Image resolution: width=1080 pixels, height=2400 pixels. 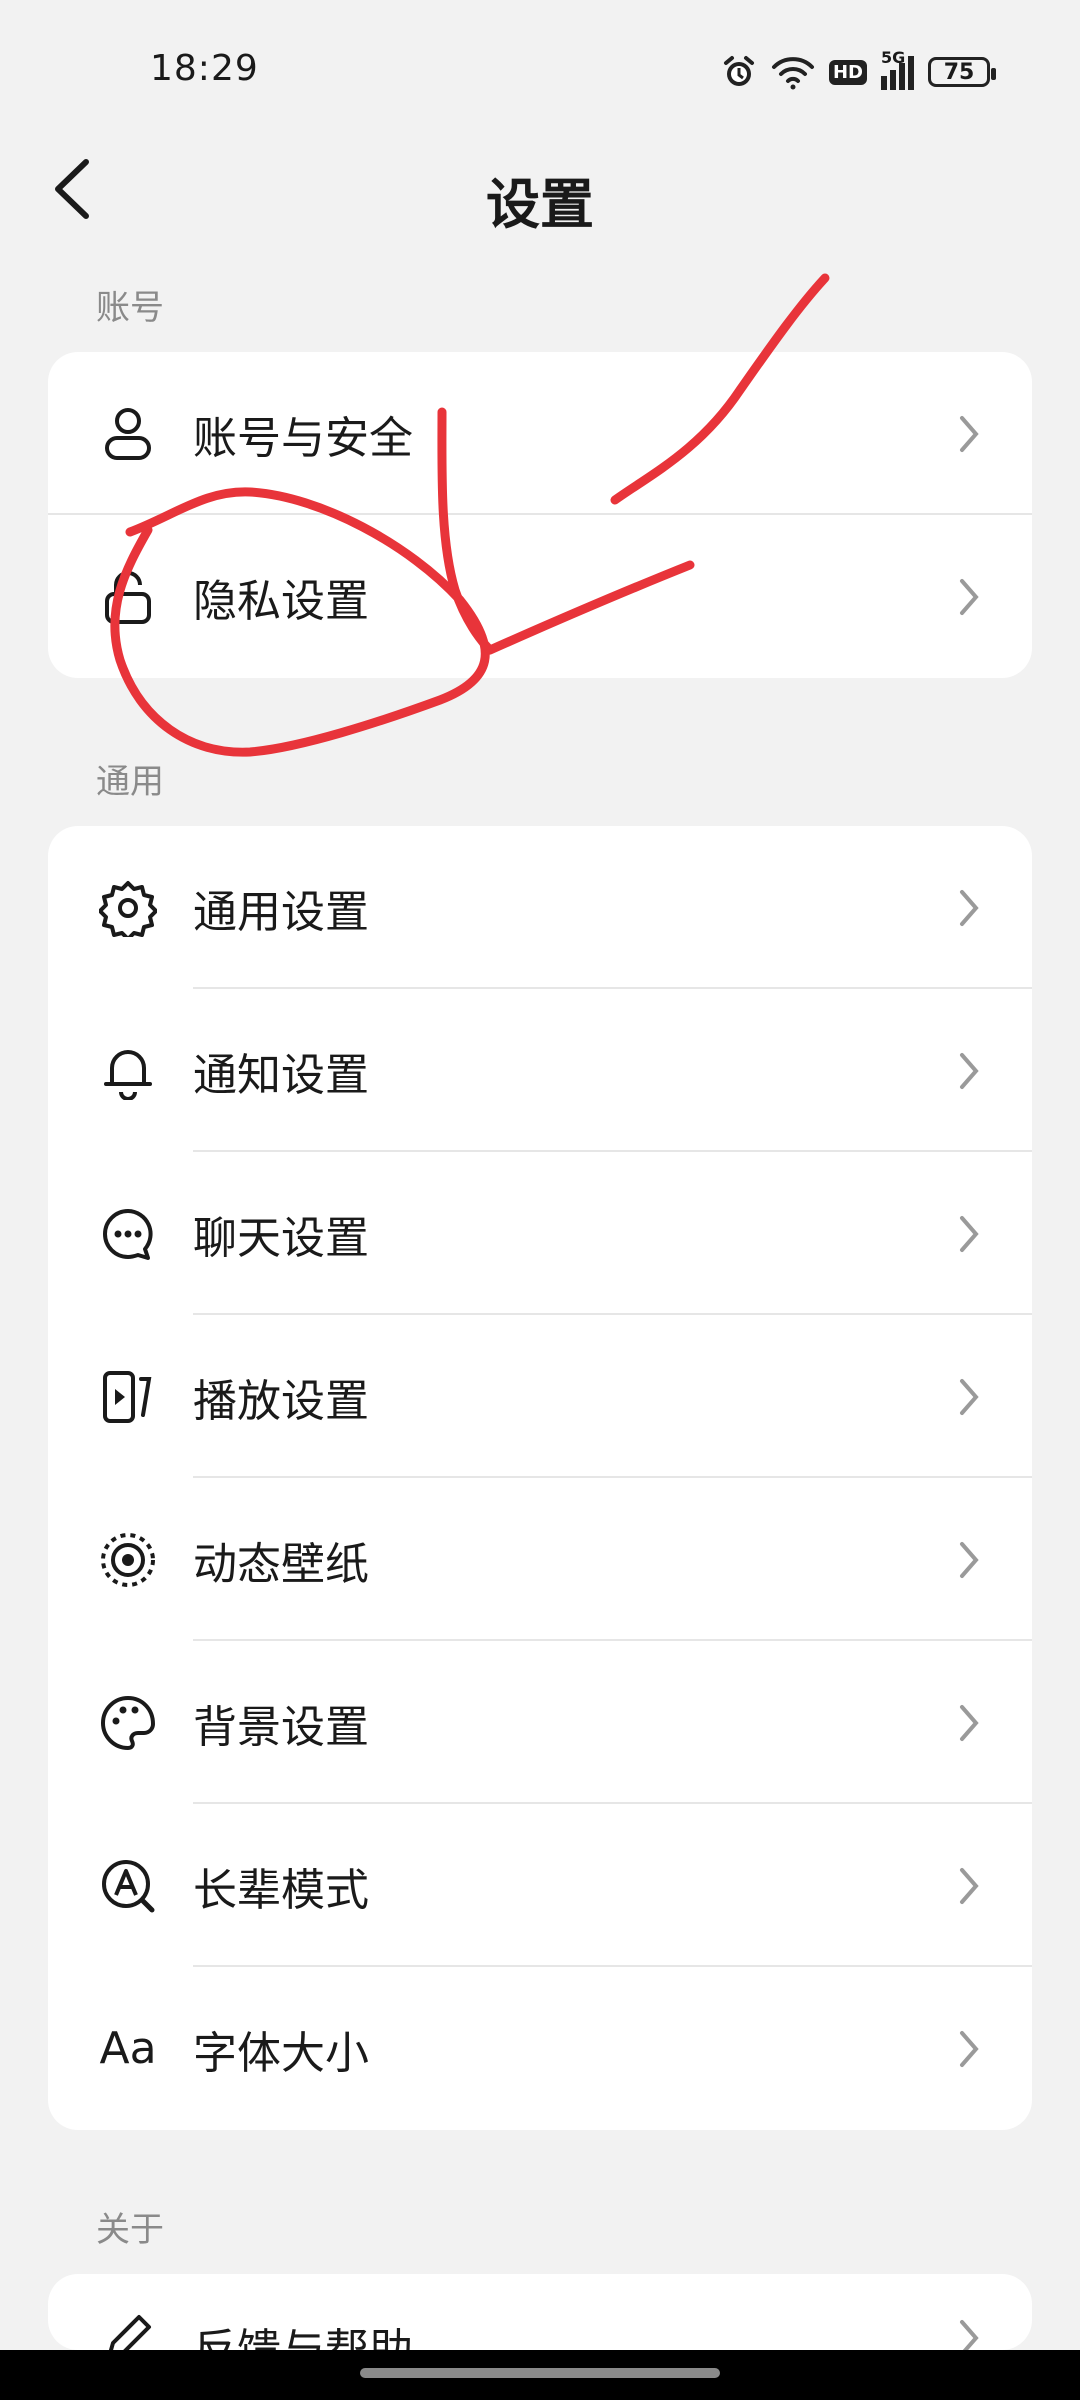 What do you see at coordinates (540, 596) in the screenshot?
I see `settings-row-privacy: 隐私设置` at bounding box center [540, 596].